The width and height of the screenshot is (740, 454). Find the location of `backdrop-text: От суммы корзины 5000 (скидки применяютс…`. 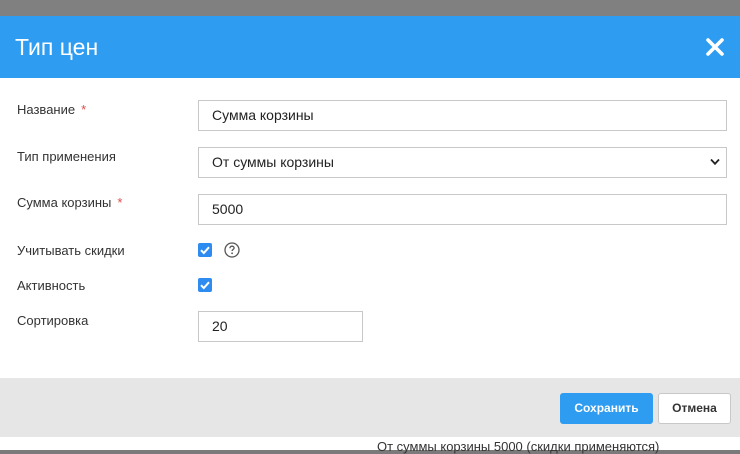

backdrop-text: От суммы корзины 5000 (скидки применяютс… is located at coordinates (518, 446).